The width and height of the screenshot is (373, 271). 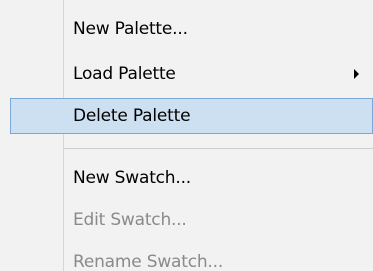 What do you see at coordinates (124, 74) in the screenshot?
I see `menu-item-label: Load Palette` at bounding box center [124, 74].